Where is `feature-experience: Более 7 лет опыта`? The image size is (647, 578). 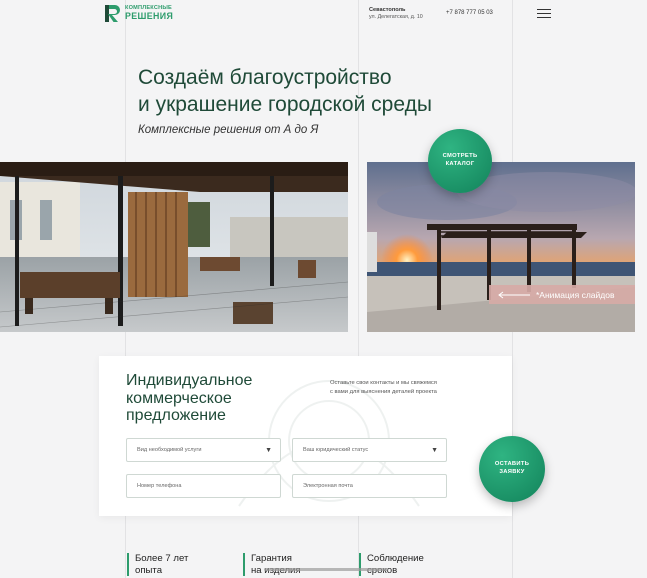
feature-experience: Более 7 лет опыта is located at coordinates (157, 564).